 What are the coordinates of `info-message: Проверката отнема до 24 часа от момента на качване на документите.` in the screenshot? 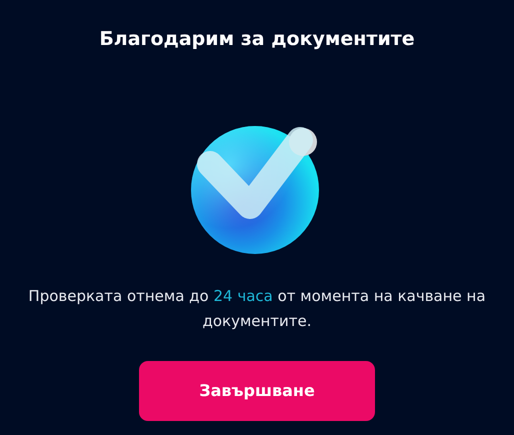 It's located at (257, 309).